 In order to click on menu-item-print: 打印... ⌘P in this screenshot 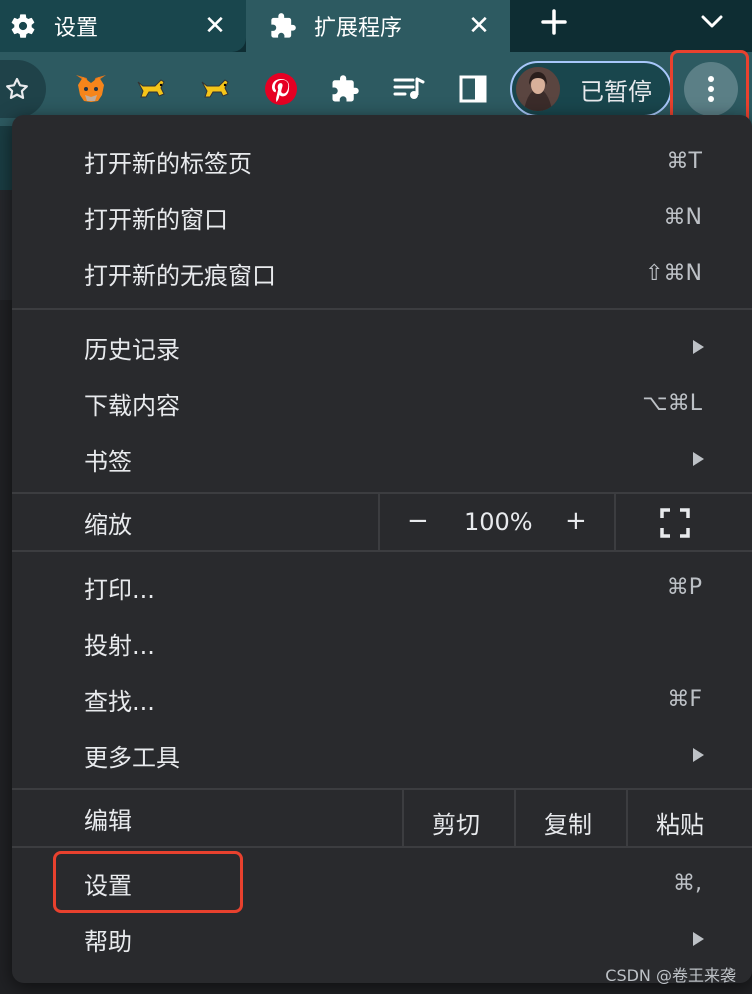, I will do `click(382, 587)`.